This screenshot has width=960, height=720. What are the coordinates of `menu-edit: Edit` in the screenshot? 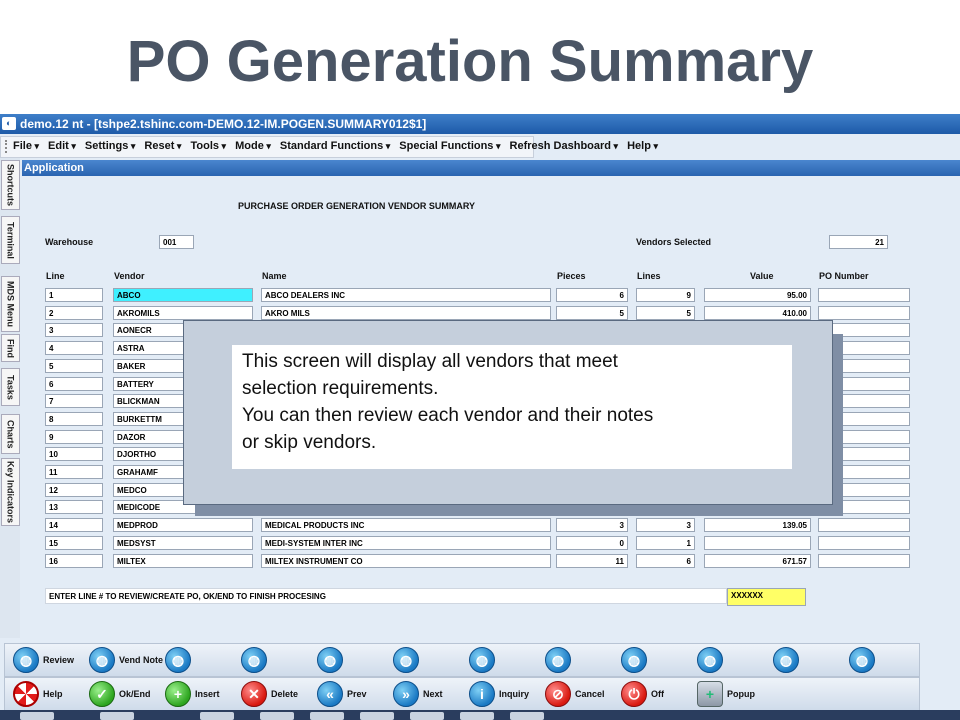 It's located at (62, 146).